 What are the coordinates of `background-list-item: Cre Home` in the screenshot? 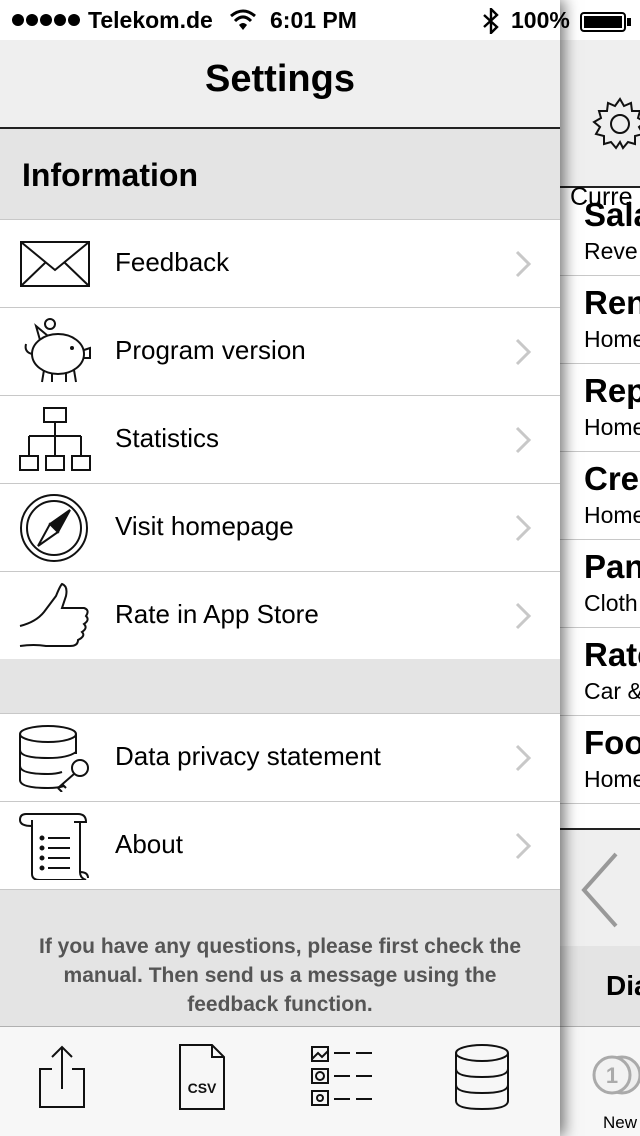 It's located at (600, 496).